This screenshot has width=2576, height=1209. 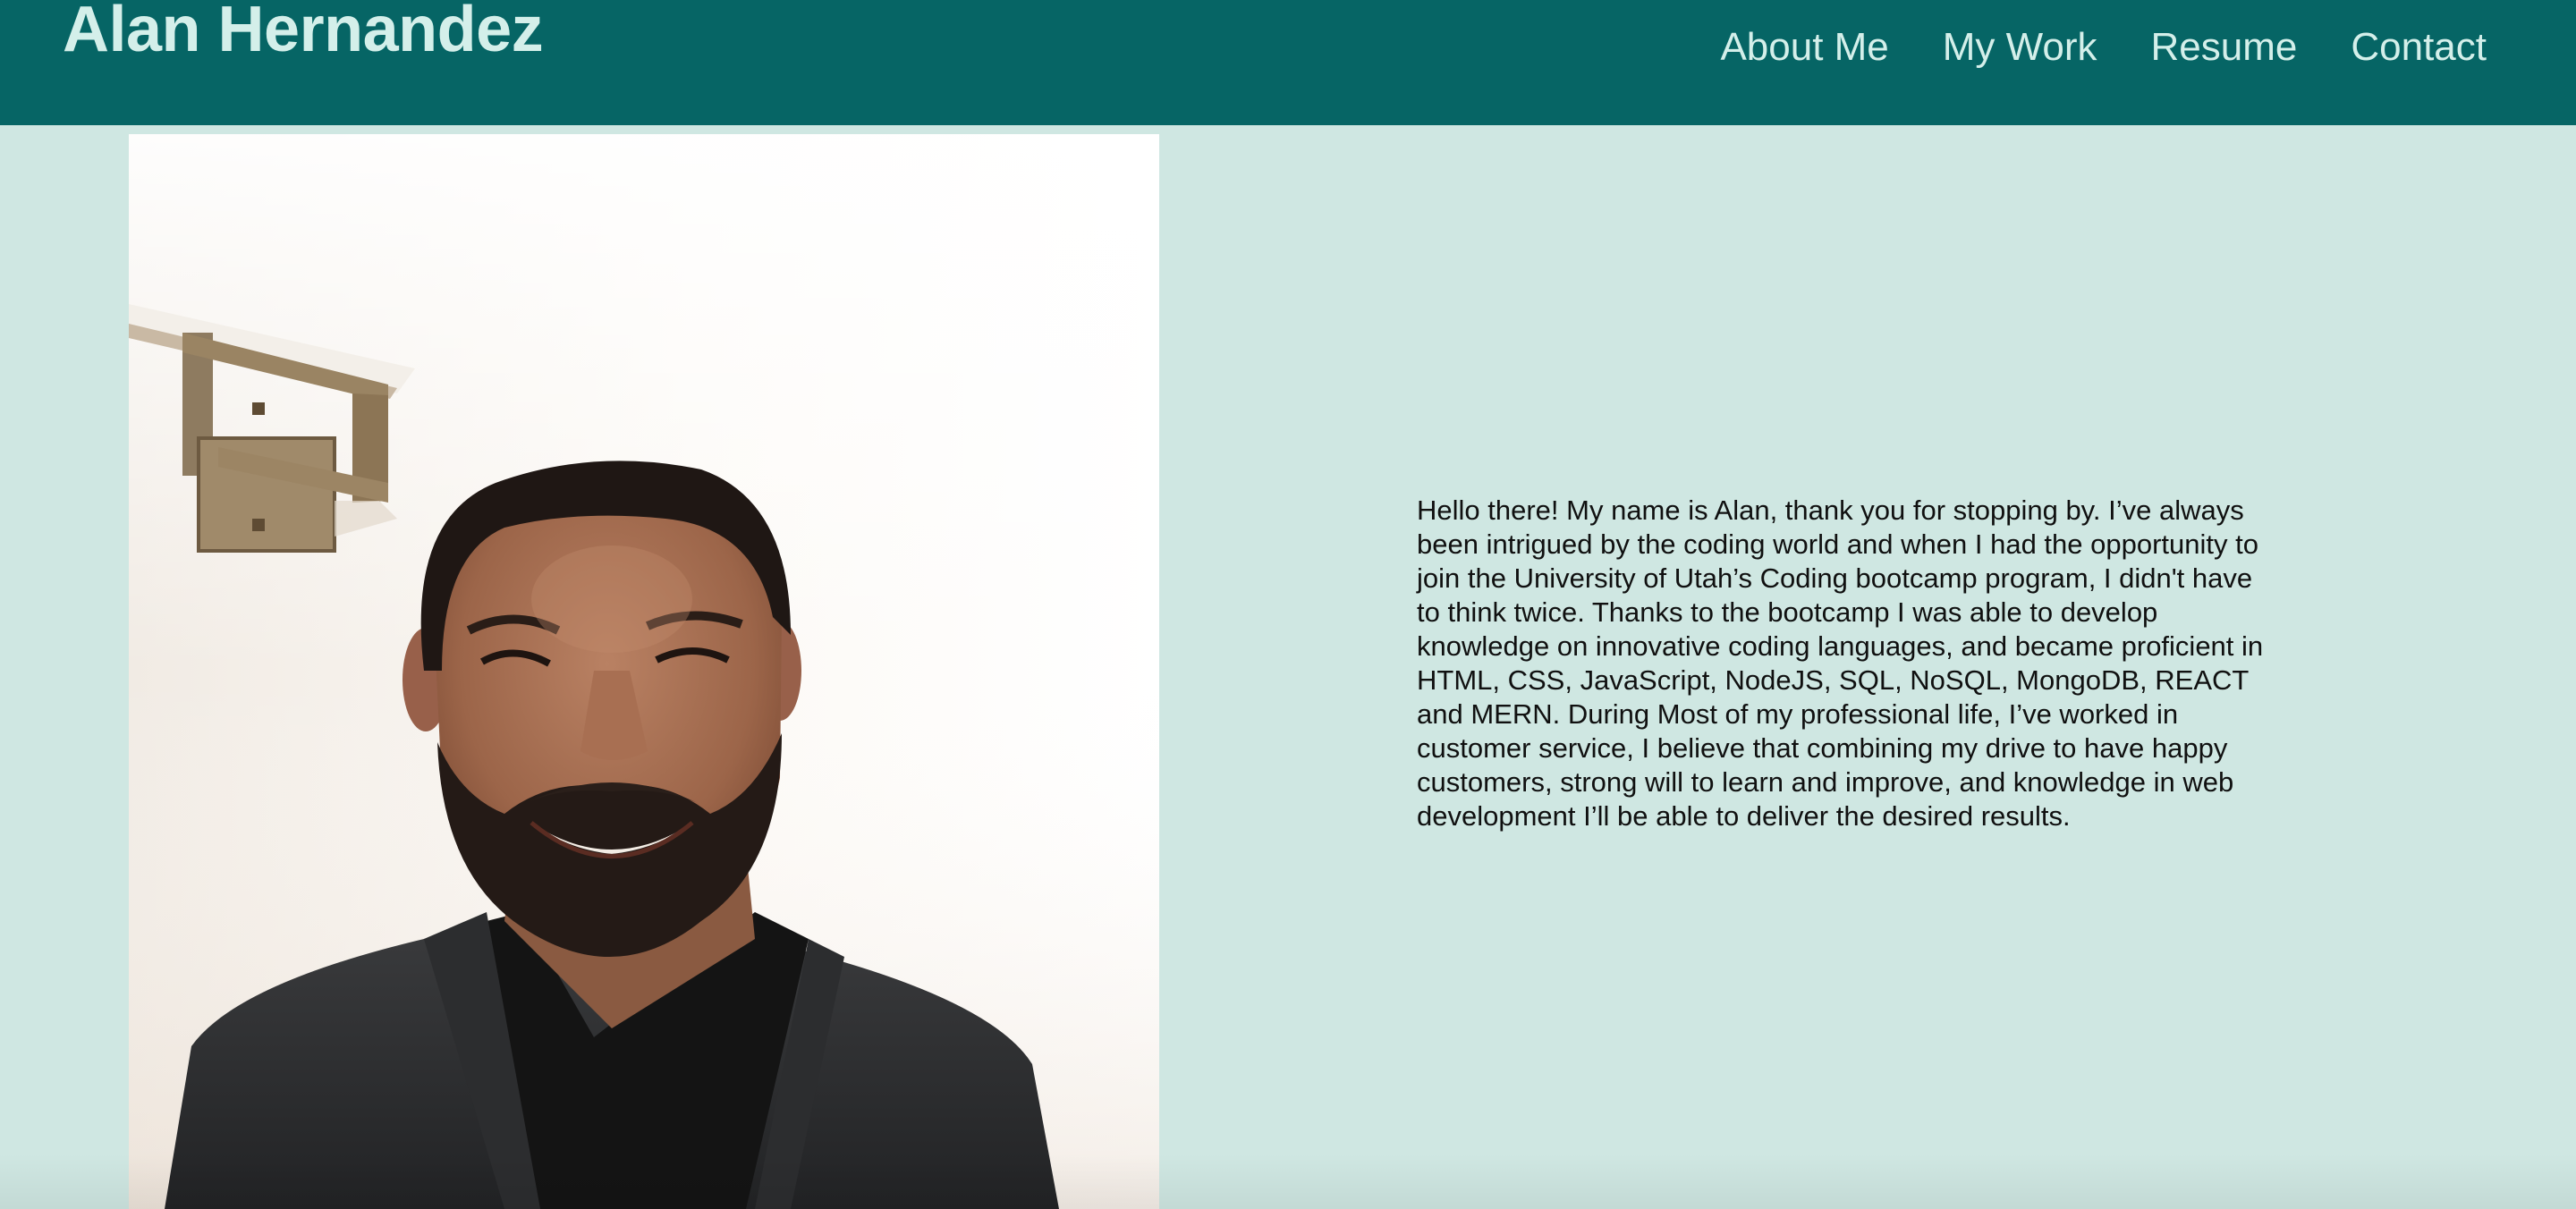 What do you see at coordinates (2419, 47) in the screenshot?
I see `nav-contact: Contact` at bounding box center [2419, 47].